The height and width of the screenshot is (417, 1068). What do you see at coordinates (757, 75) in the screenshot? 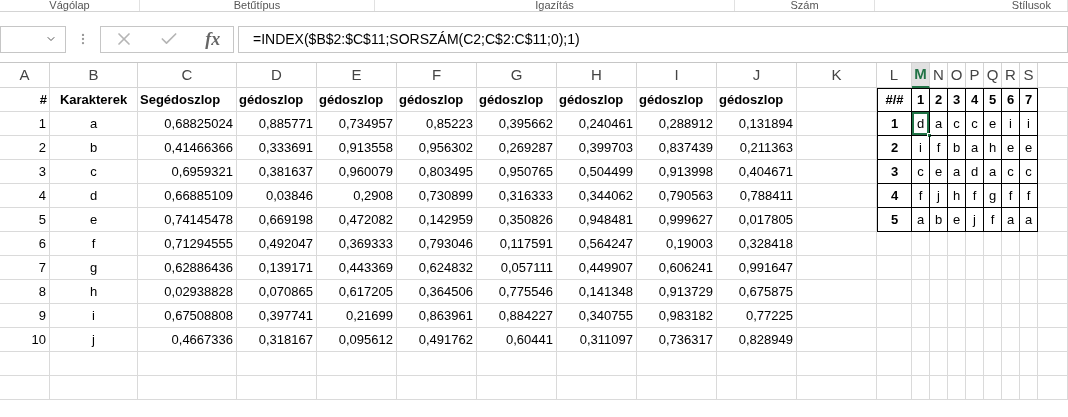
I see `column-header: J` at bounding box center [757, 75].